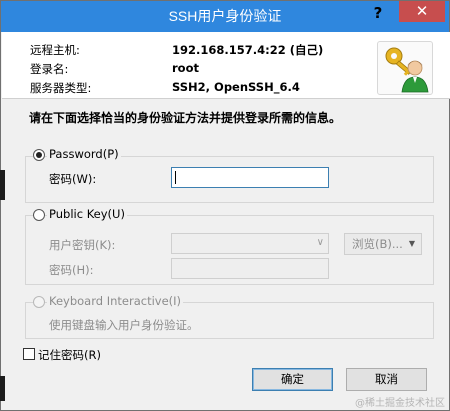 This screenshot has height=411, width=450. I want to click on keyboard-interactive-radio, so click(39, 302).